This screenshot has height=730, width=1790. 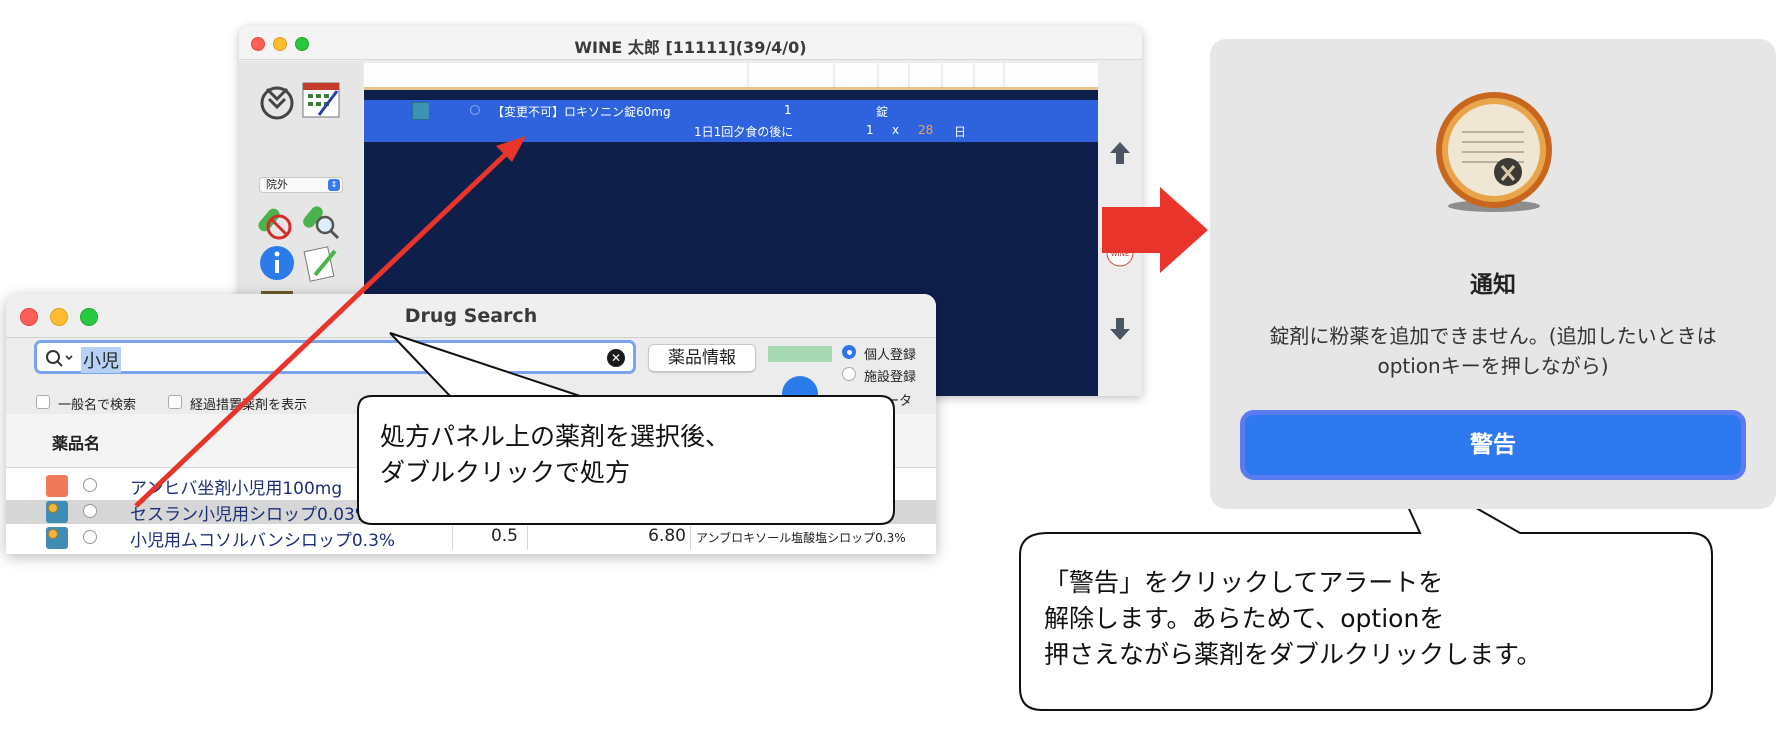 I want to click on notification-title: 通知, so click(x=1493, y=285).